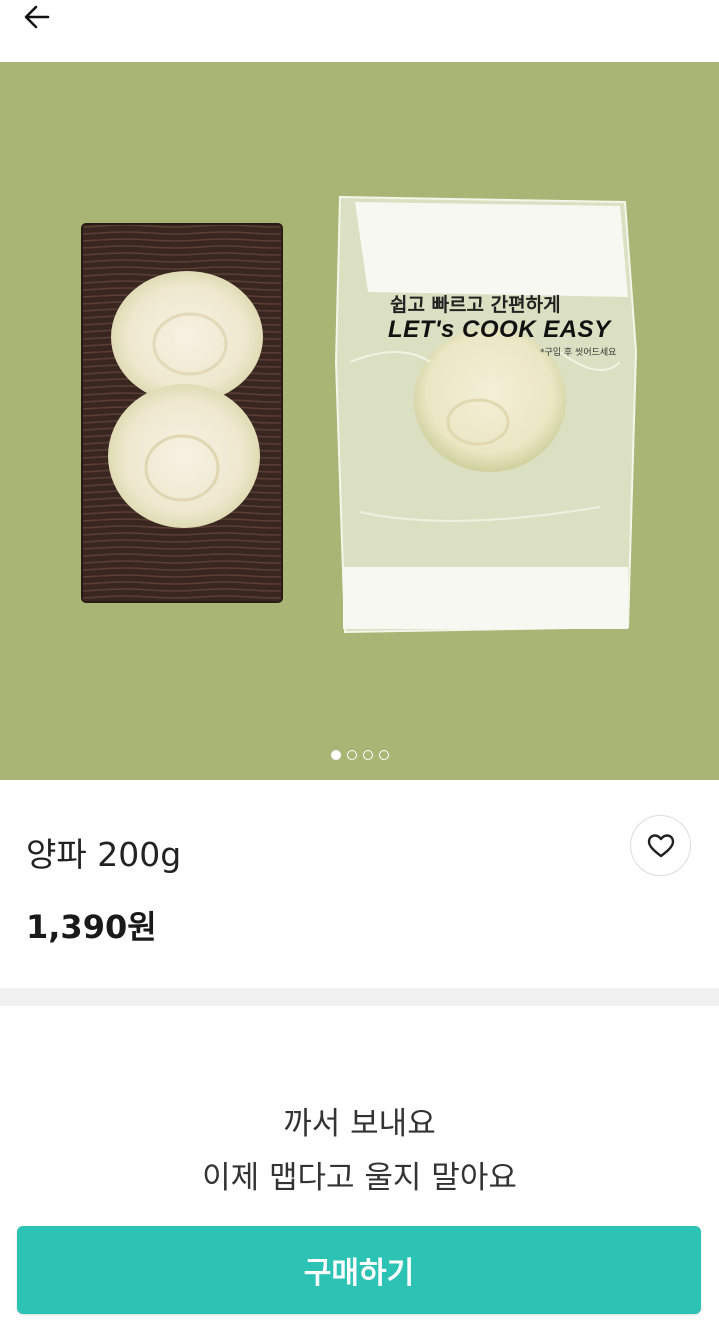 The image size is (719, 1322). I want to click on back-button, so click(50, 17).